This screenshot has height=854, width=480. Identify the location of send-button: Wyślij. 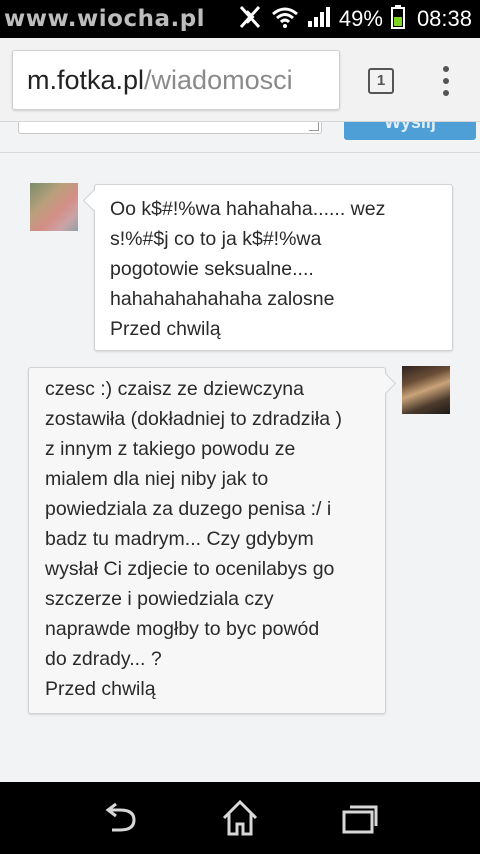
(410, 131).